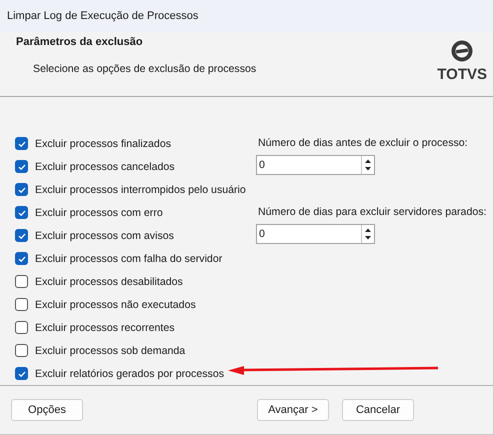  What do you see at coordinates (104, 236) in the screenshot?
I see `option-label: Excluir processos com avisos` at bounding box center [104, 236].